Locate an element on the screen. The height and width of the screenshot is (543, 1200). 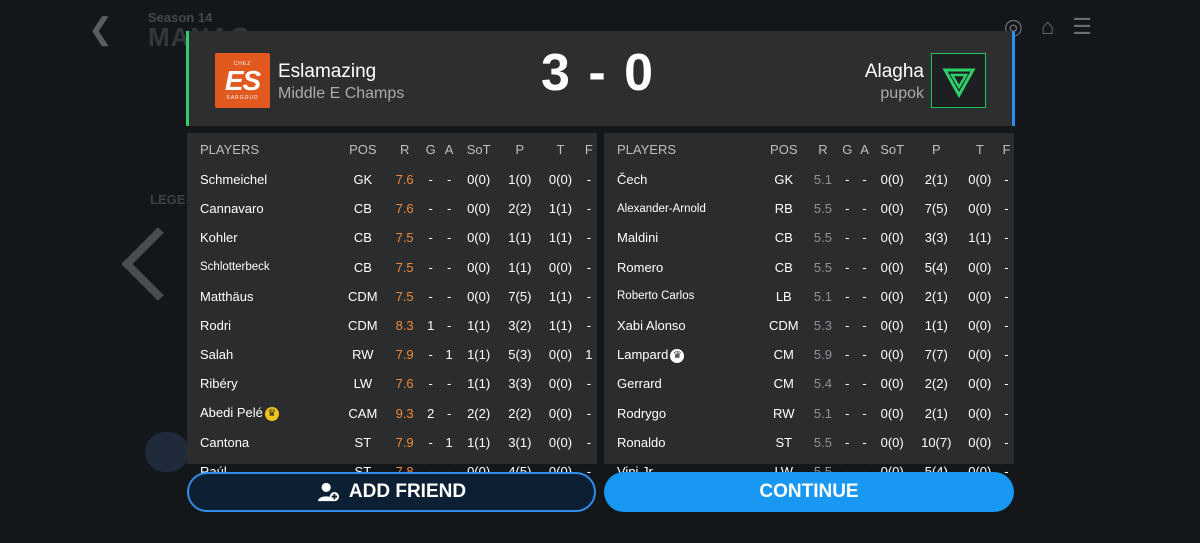
player-name-cell: Maldini is located at coordinates (682, 237).